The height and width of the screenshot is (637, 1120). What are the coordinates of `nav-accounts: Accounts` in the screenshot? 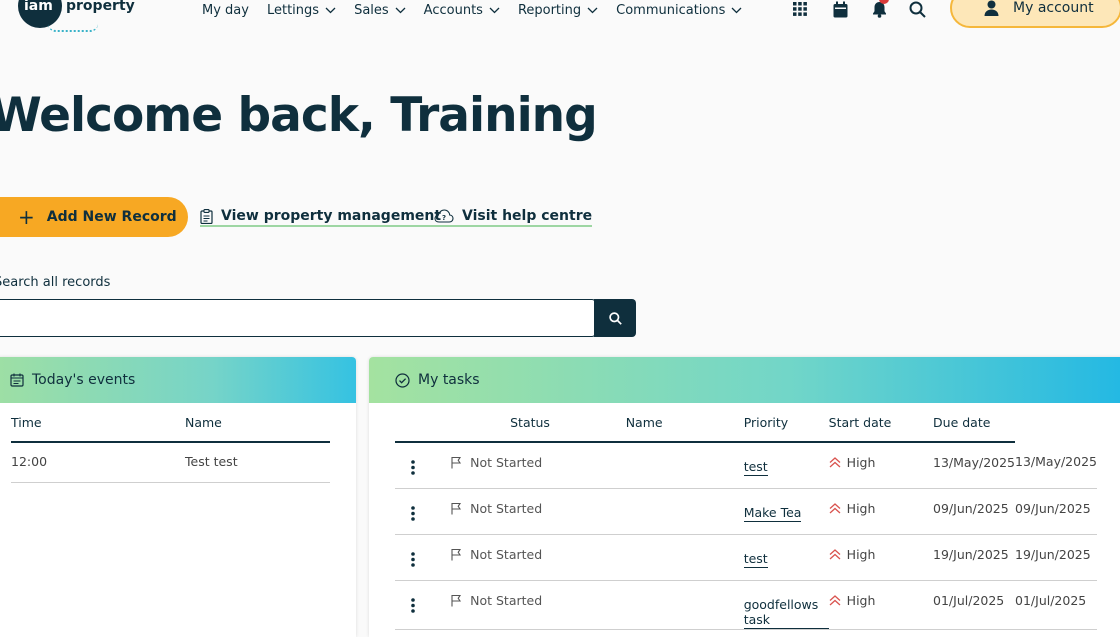 It's located at (462, 10).